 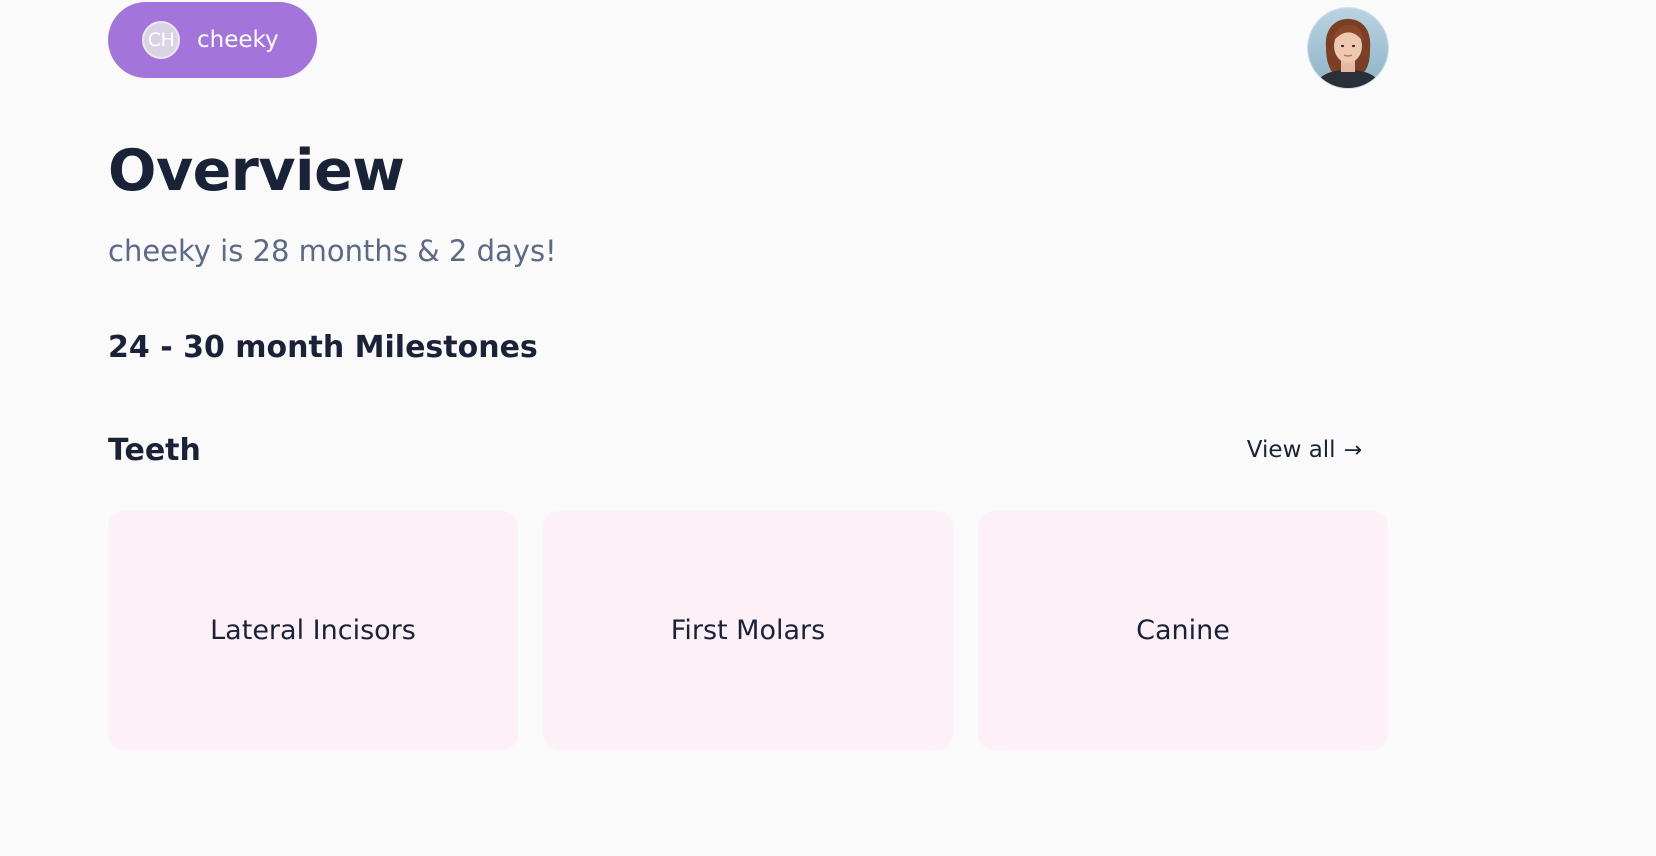 I want to click on child-selector-button: CH cheeky, so click(x=212, y=40).